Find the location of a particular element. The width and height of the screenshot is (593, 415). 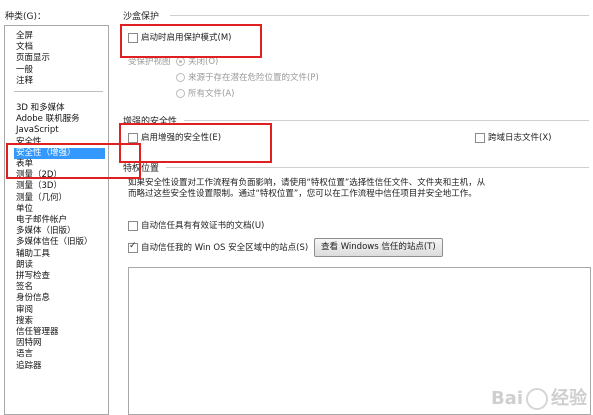

view-trusted-sites-button: 查看 Windows 信任的站点(T) is located at coordinates (378, 247).